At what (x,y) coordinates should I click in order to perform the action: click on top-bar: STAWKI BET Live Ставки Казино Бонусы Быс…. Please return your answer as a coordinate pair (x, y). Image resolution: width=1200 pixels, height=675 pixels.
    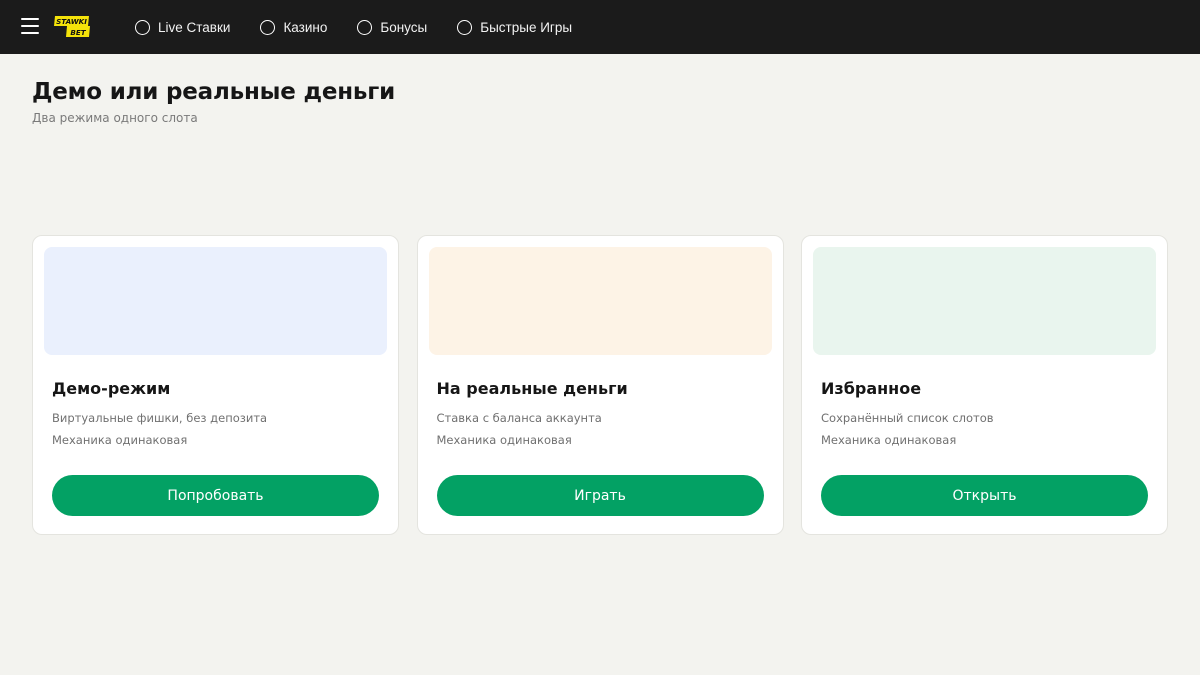
    Looking at the image, I should click on (600, 27).